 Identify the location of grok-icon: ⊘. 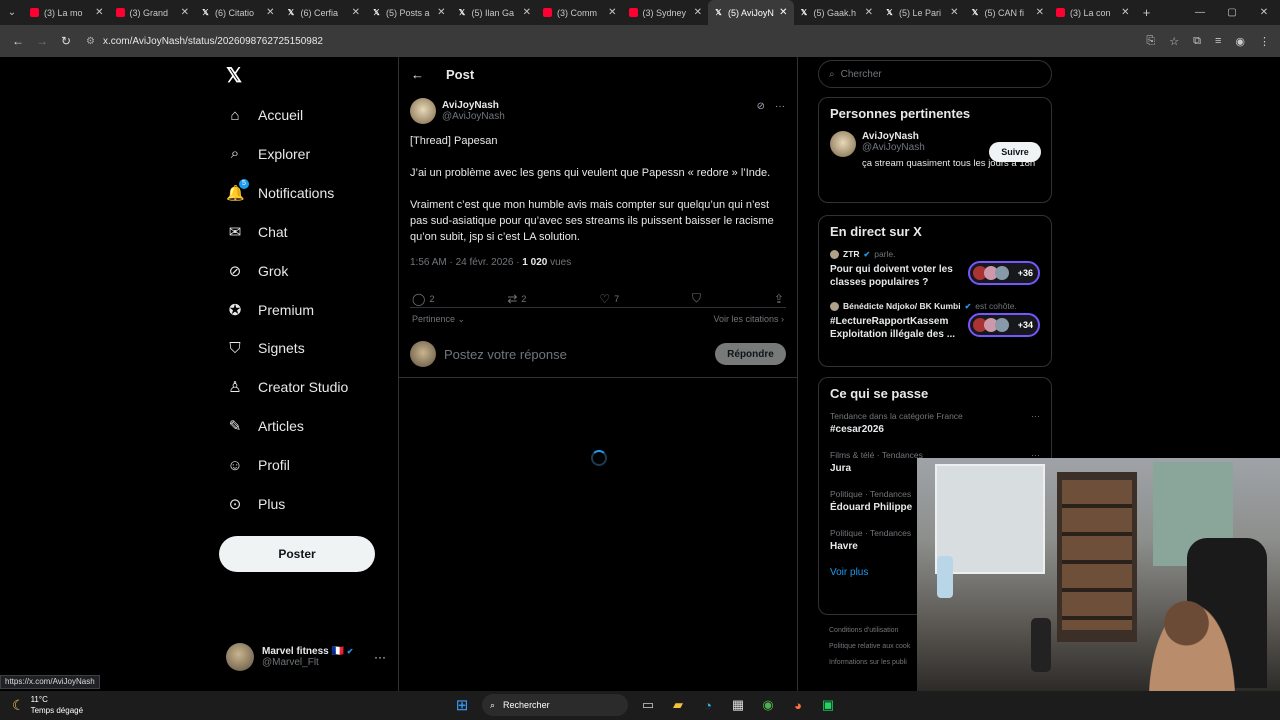
(761, 106).